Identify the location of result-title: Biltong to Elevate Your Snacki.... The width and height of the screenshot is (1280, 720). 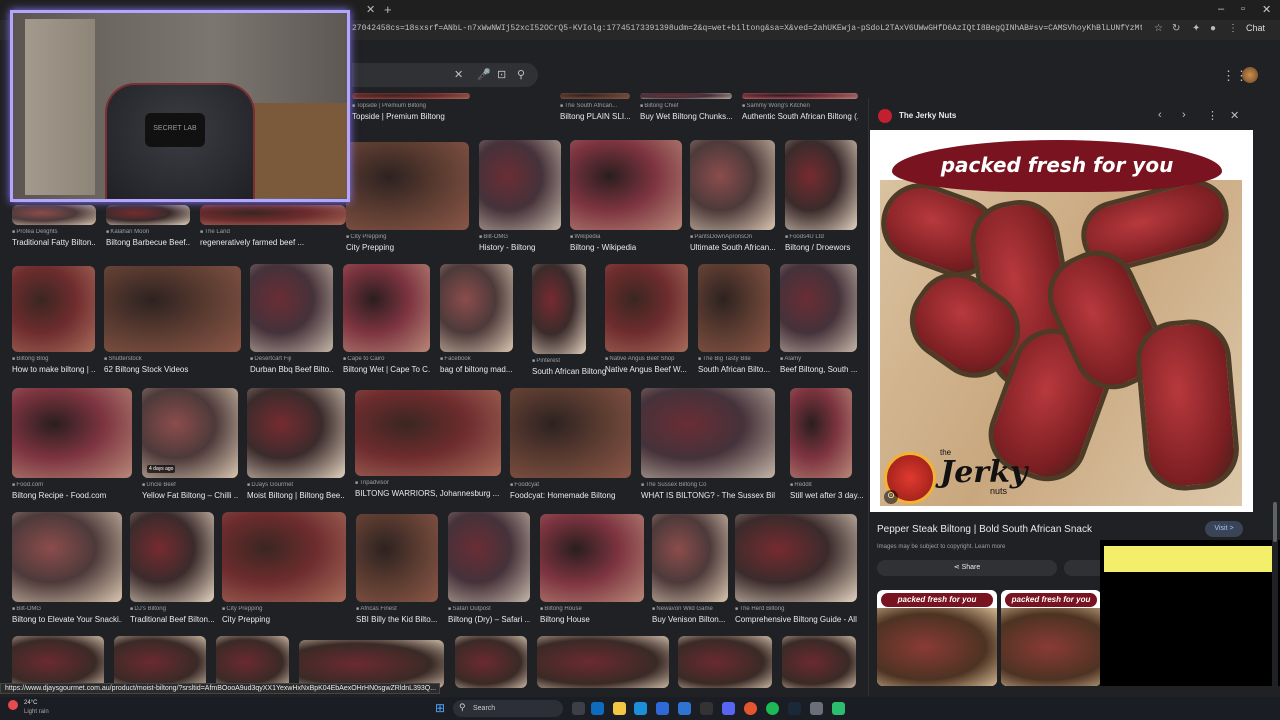
(67, 619).